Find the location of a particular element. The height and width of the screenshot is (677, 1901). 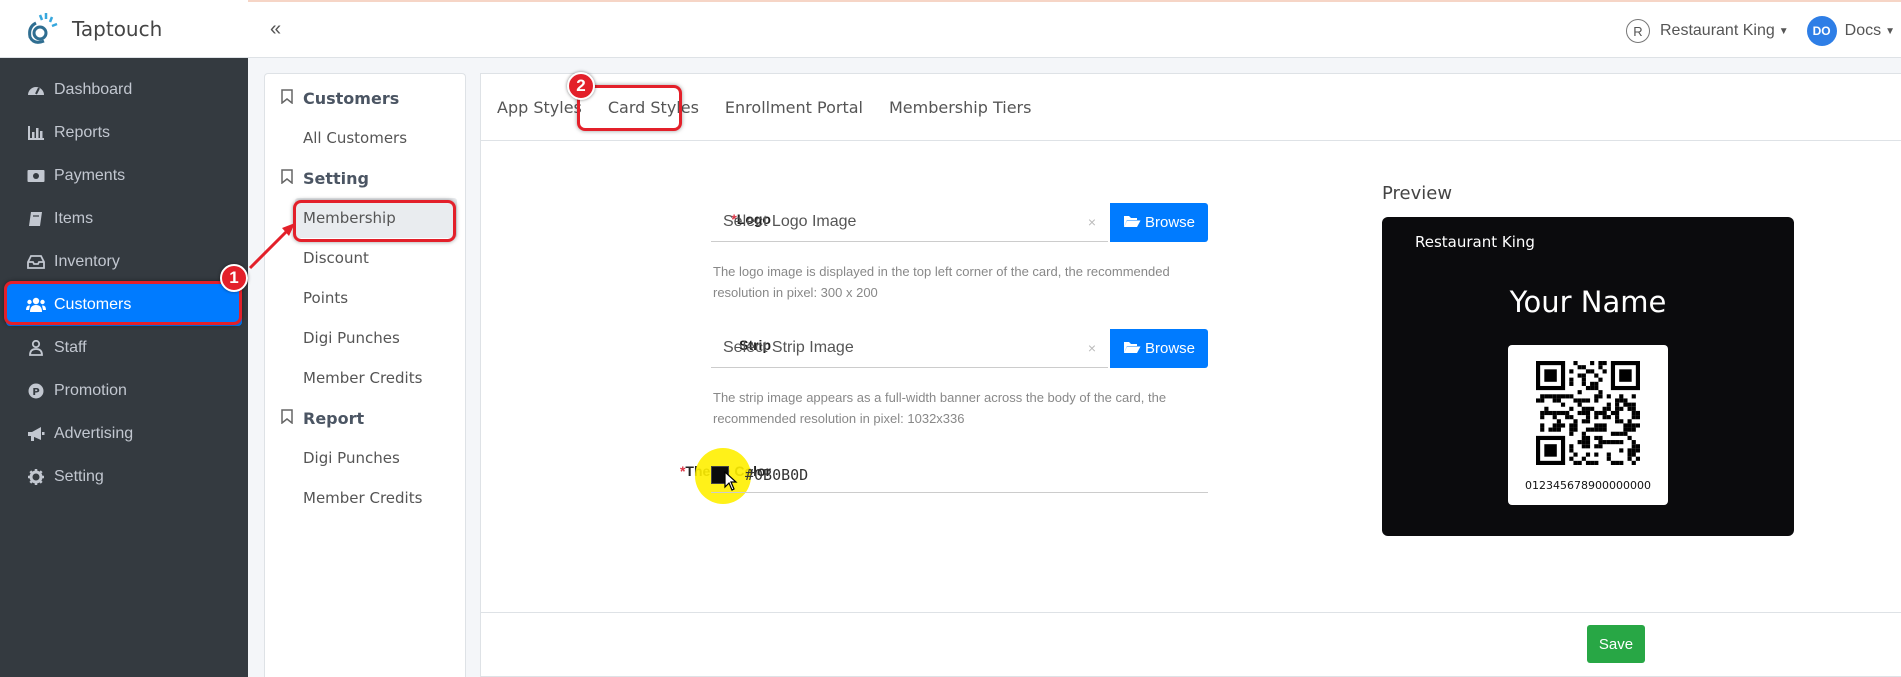

sidebar-item-promotion: P Promotion is located at coordinates (124, 390).